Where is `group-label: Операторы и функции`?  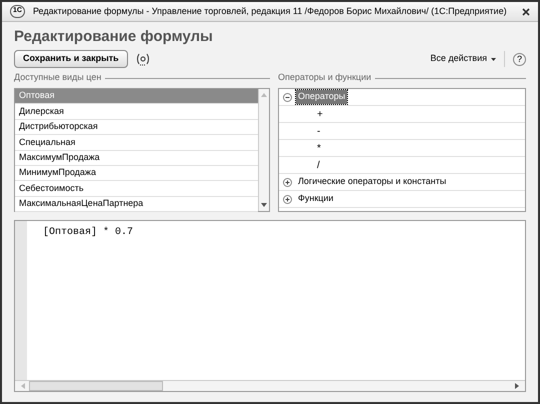
group-label: Операторы и функции is located at coordinates (325, 77).